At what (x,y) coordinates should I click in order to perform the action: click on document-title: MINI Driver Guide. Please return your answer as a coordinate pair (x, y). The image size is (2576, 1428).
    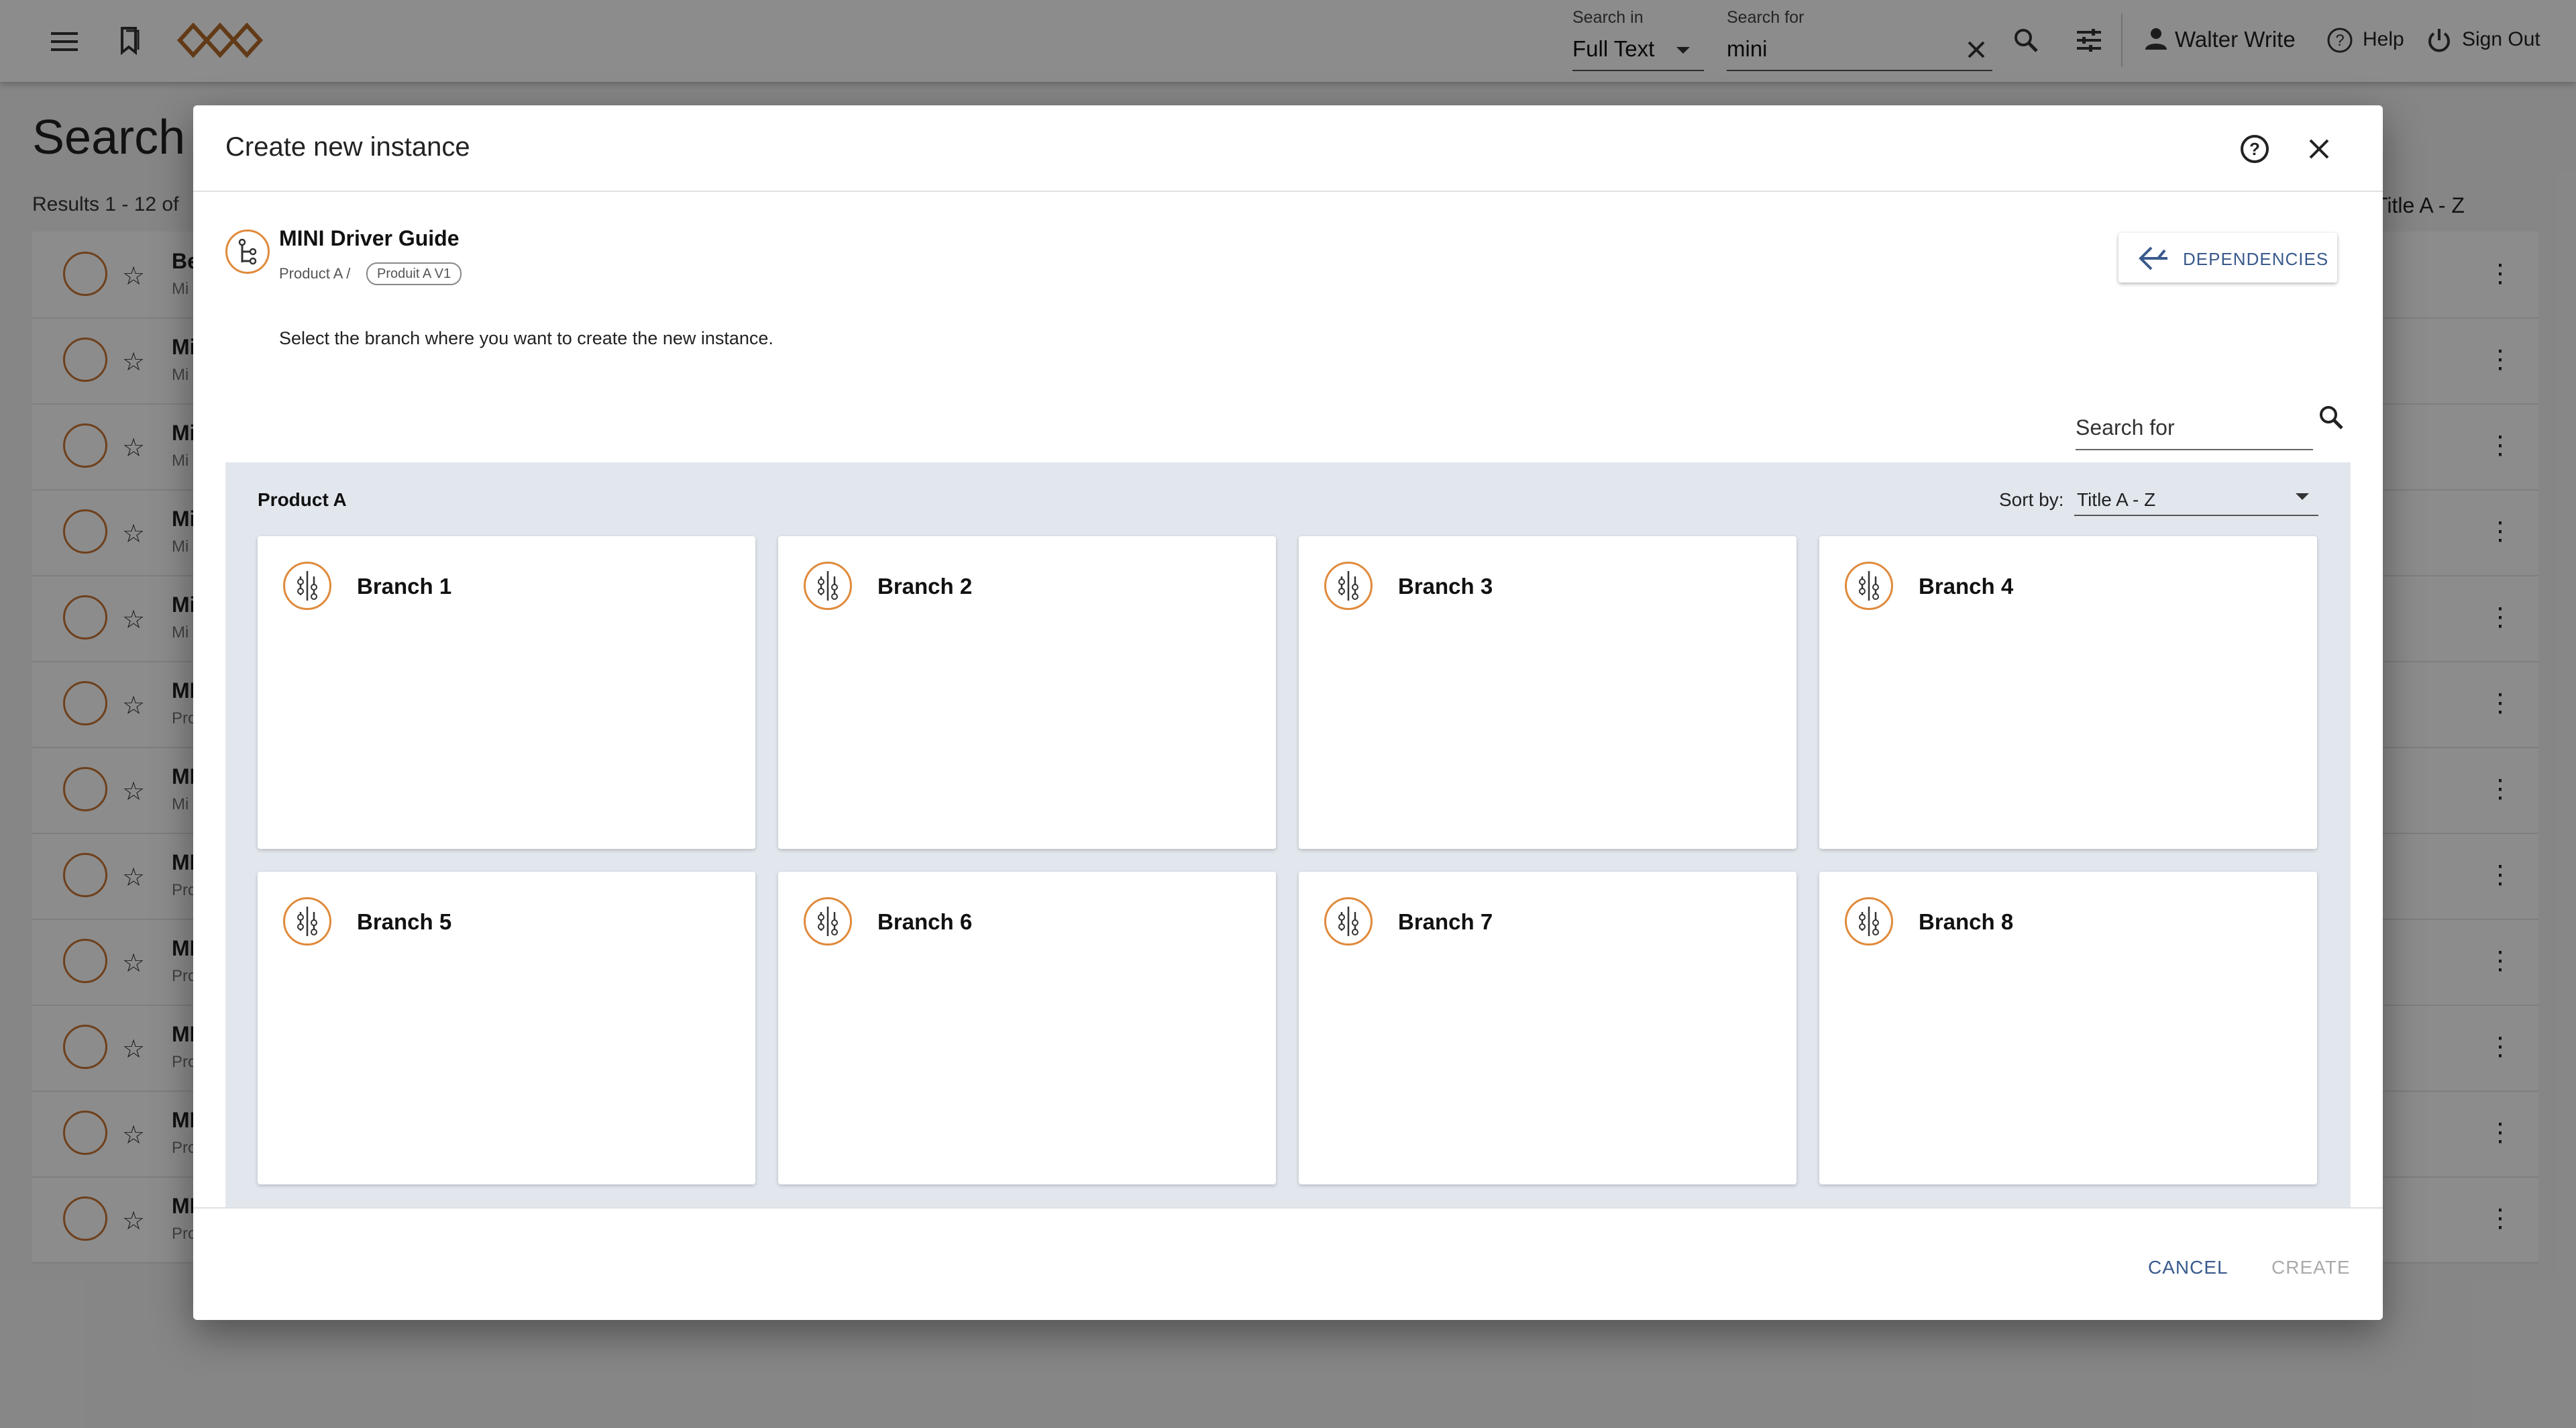
    Looking at the image, I should click on (369, 238).